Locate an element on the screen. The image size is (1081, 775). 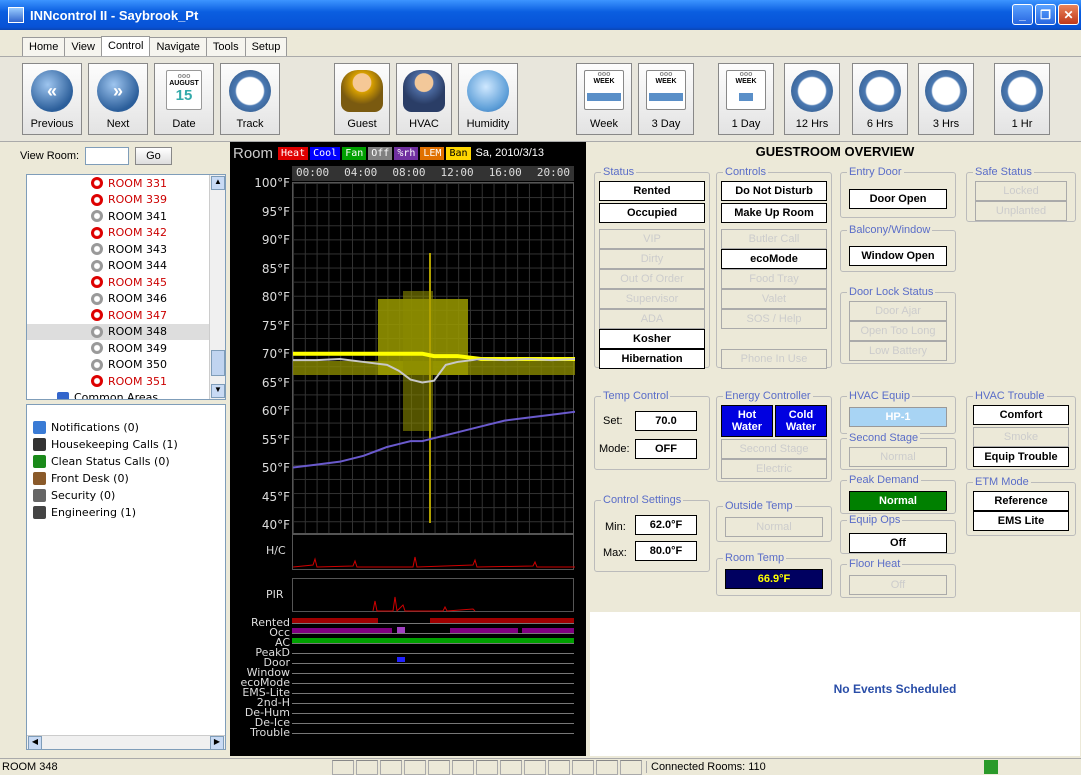
call-tree-hscrollbar: ◀ ▶ is located at coordinates (126, 742).